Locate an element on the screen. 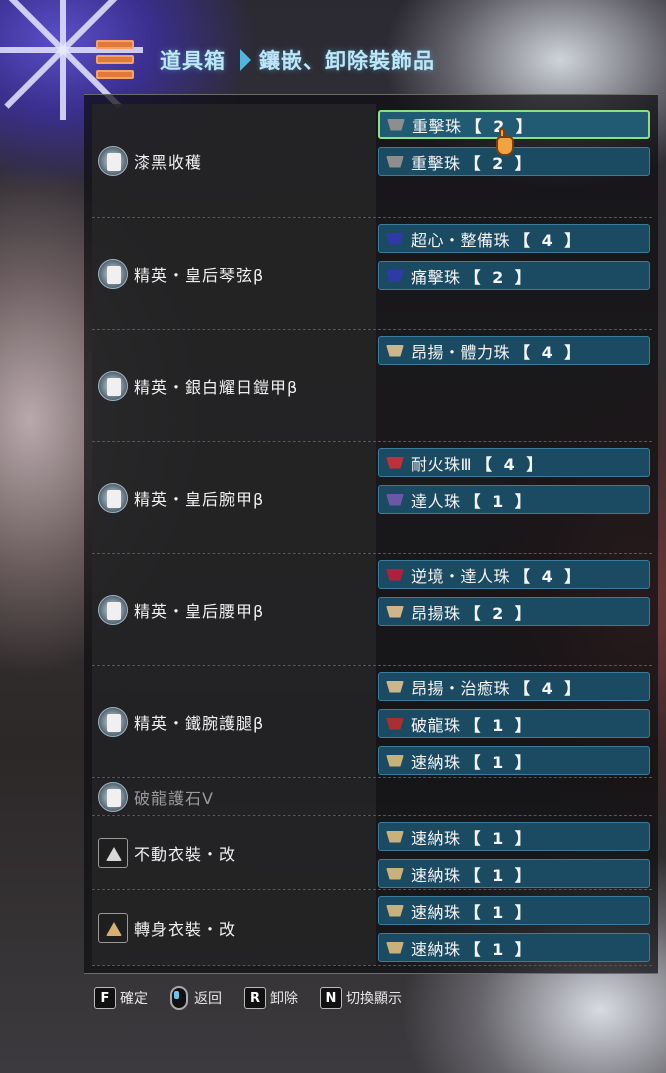  equipment-row: 精英・皇后腕甲β 耐火珠Ⅲ 【 4 】達人珠【 1 】 is located at coordinates (372, 498).